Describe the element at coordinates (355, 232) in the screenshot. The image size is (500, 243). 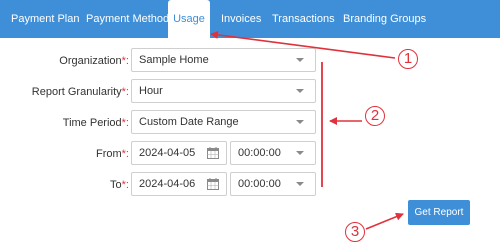
I see `annotation-number-3: 3` at that location.